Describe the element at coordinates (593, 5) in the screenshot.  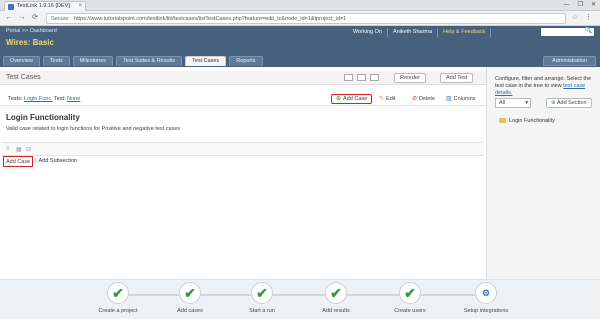
I see `close-window-icon: ✕` at that location.